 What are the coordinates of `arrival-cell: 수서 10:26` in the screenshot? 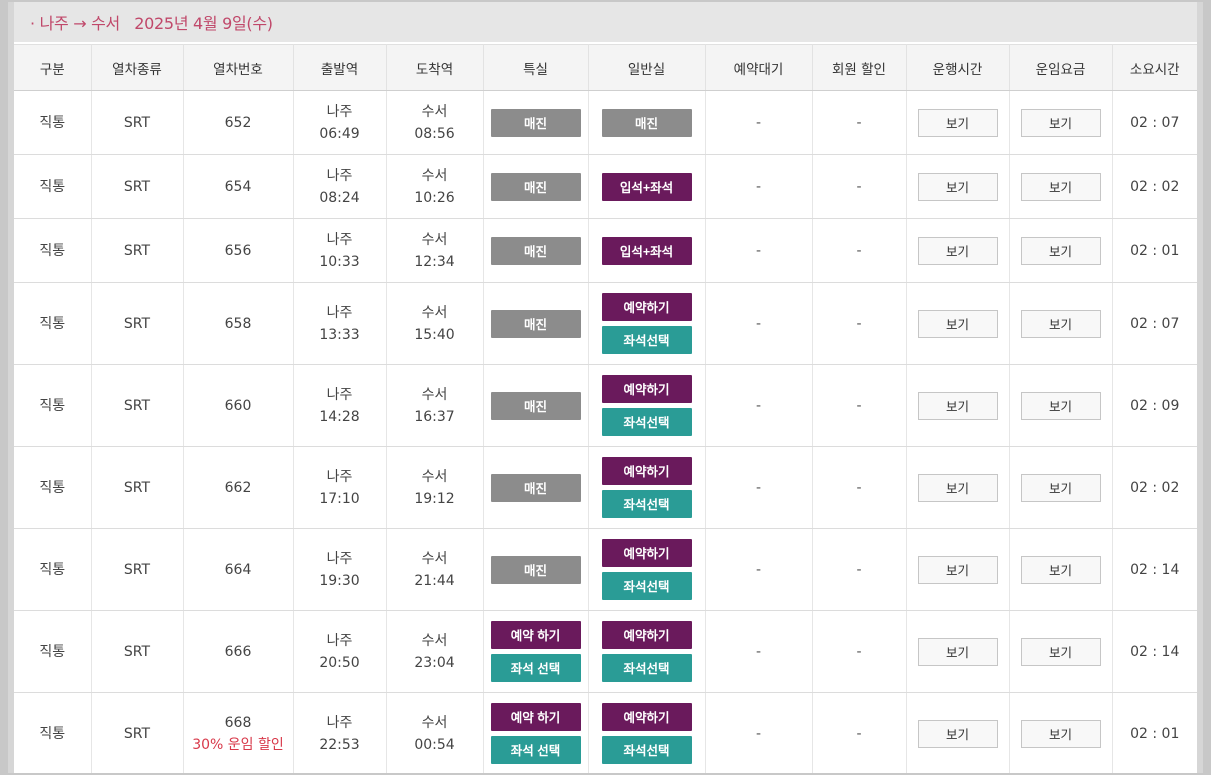 It's located at (435, 186).